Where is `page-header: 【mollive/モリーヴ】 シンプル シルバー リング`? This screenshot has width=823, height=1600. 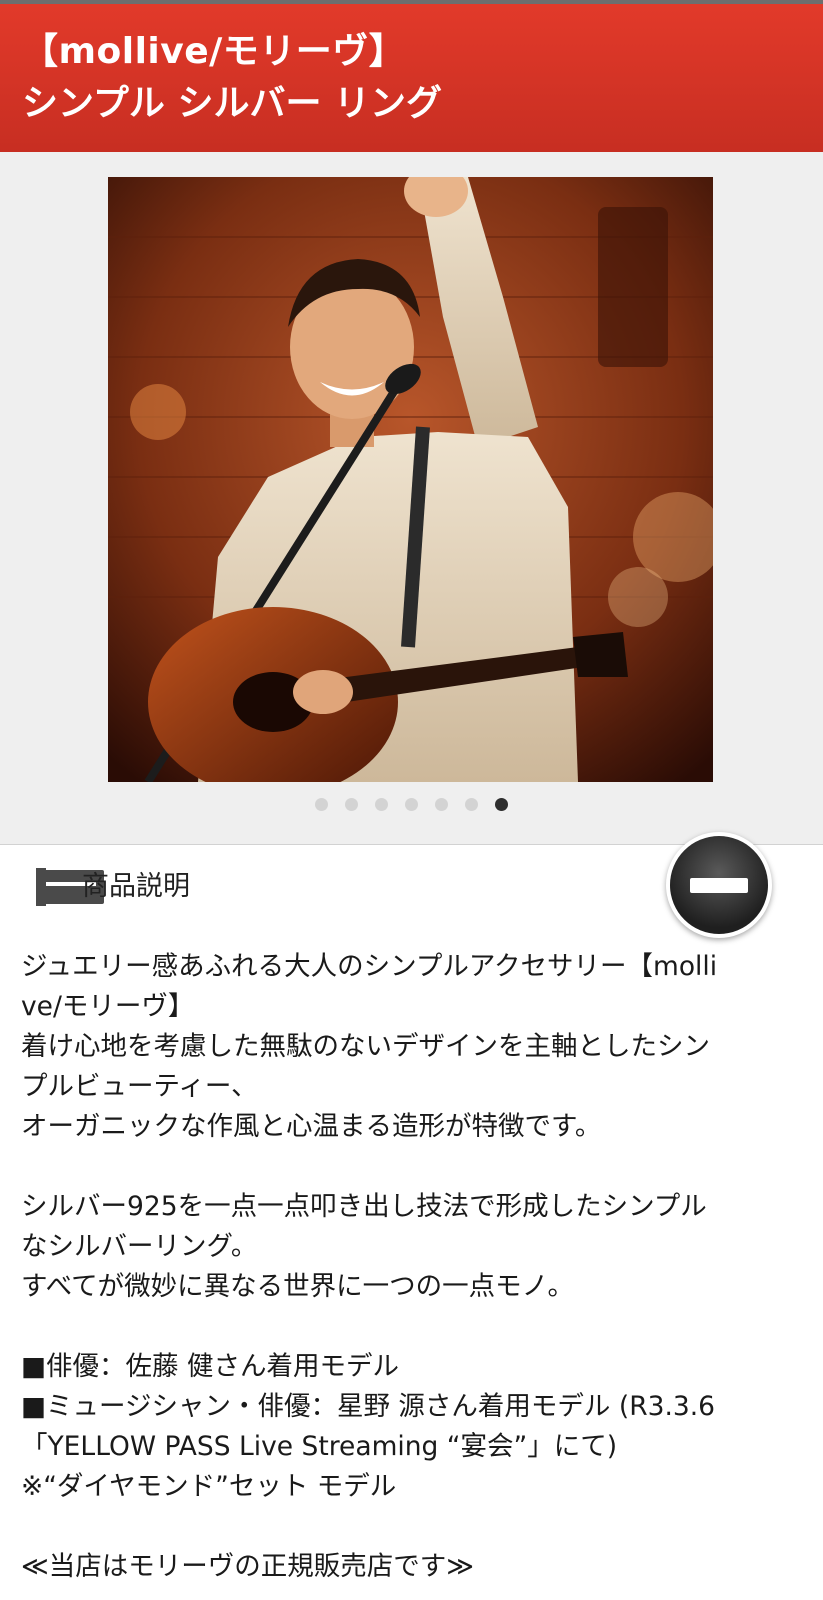
page-header: 【mollive/モリーヴ】 シンプル シルバー リング is located at coordinates (411, 76).